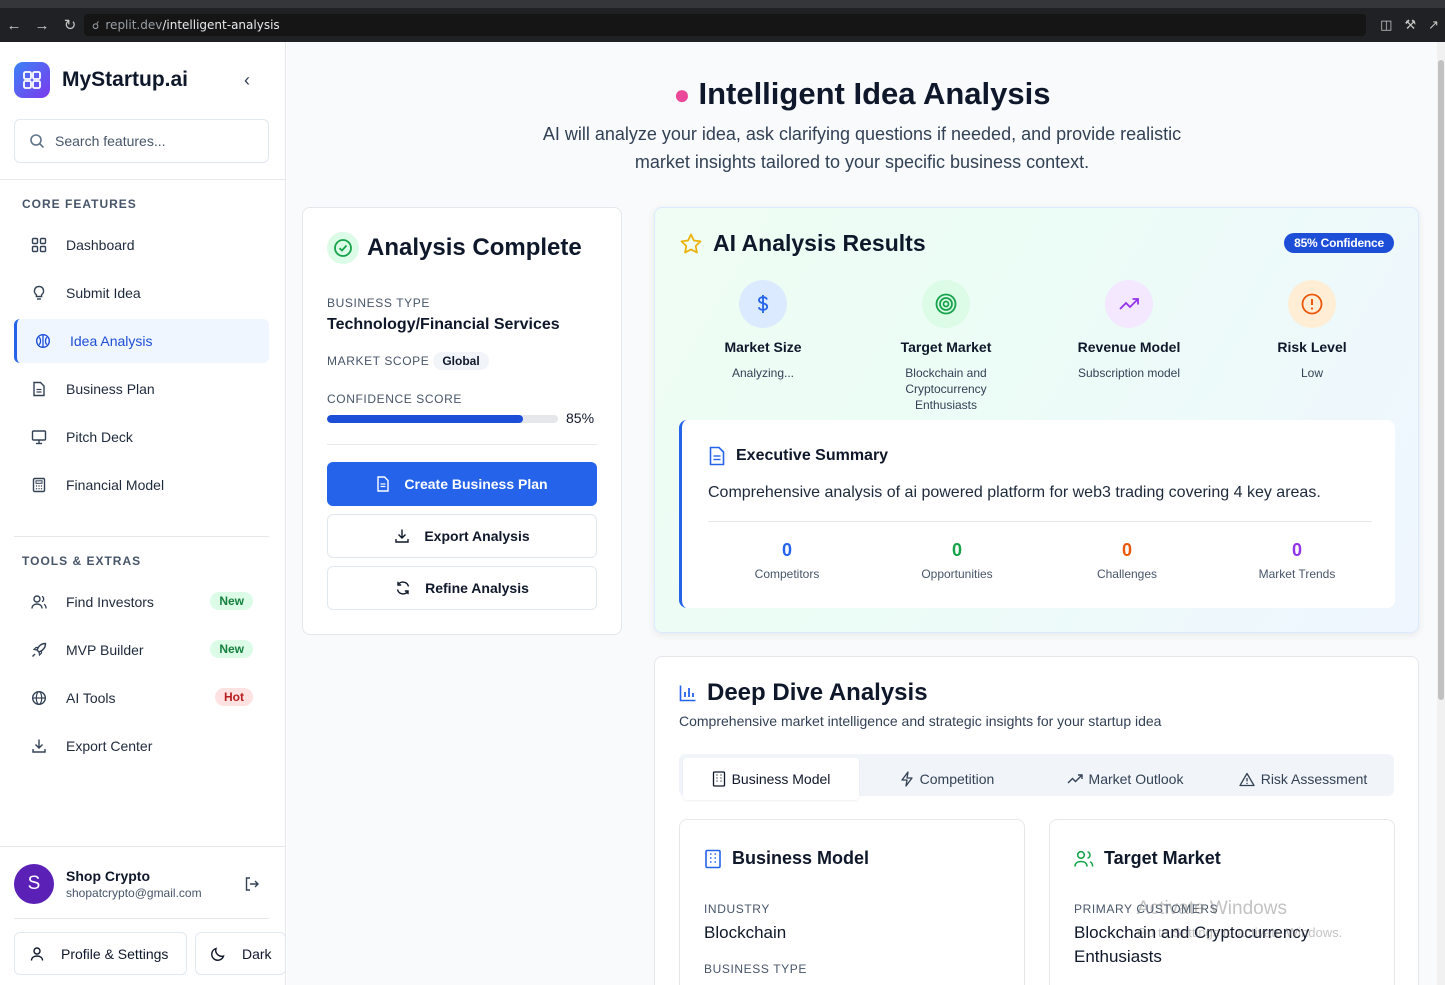 The width and height of the screenshot is (1445, 985). I want to click on industry-label: INDUSTRY, so click(737, 909).